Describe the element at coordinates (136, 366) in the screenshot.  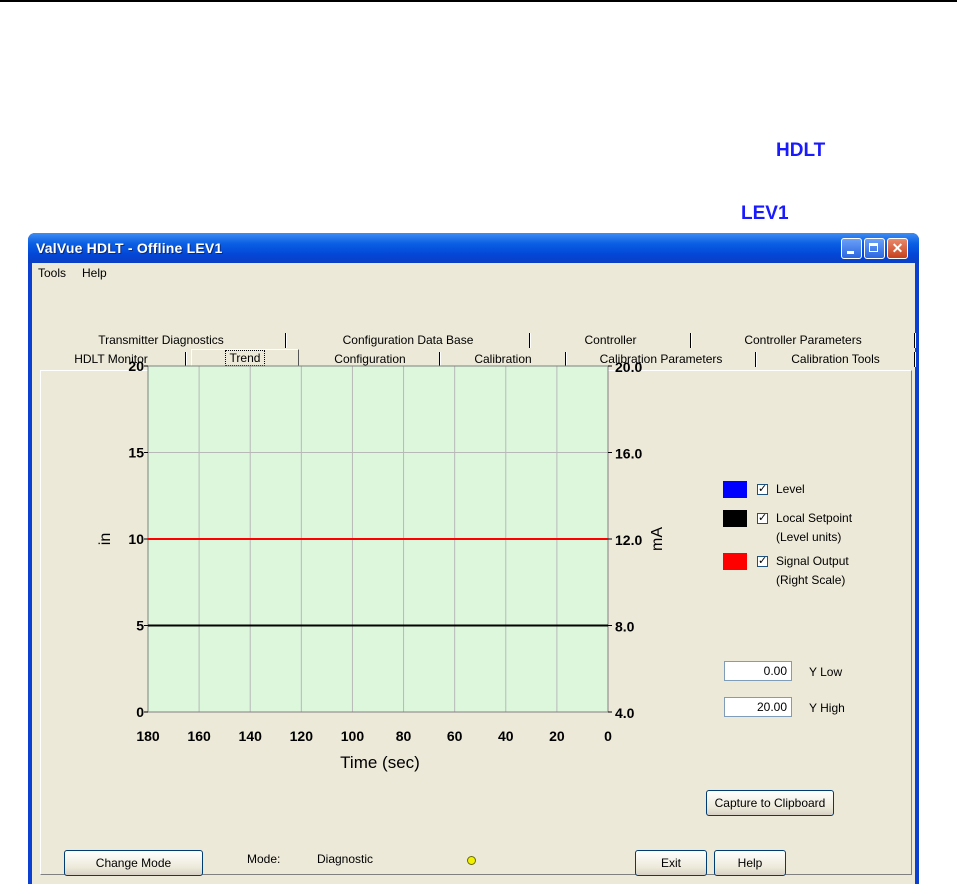
I see `y-tick-label: 20` at that location.